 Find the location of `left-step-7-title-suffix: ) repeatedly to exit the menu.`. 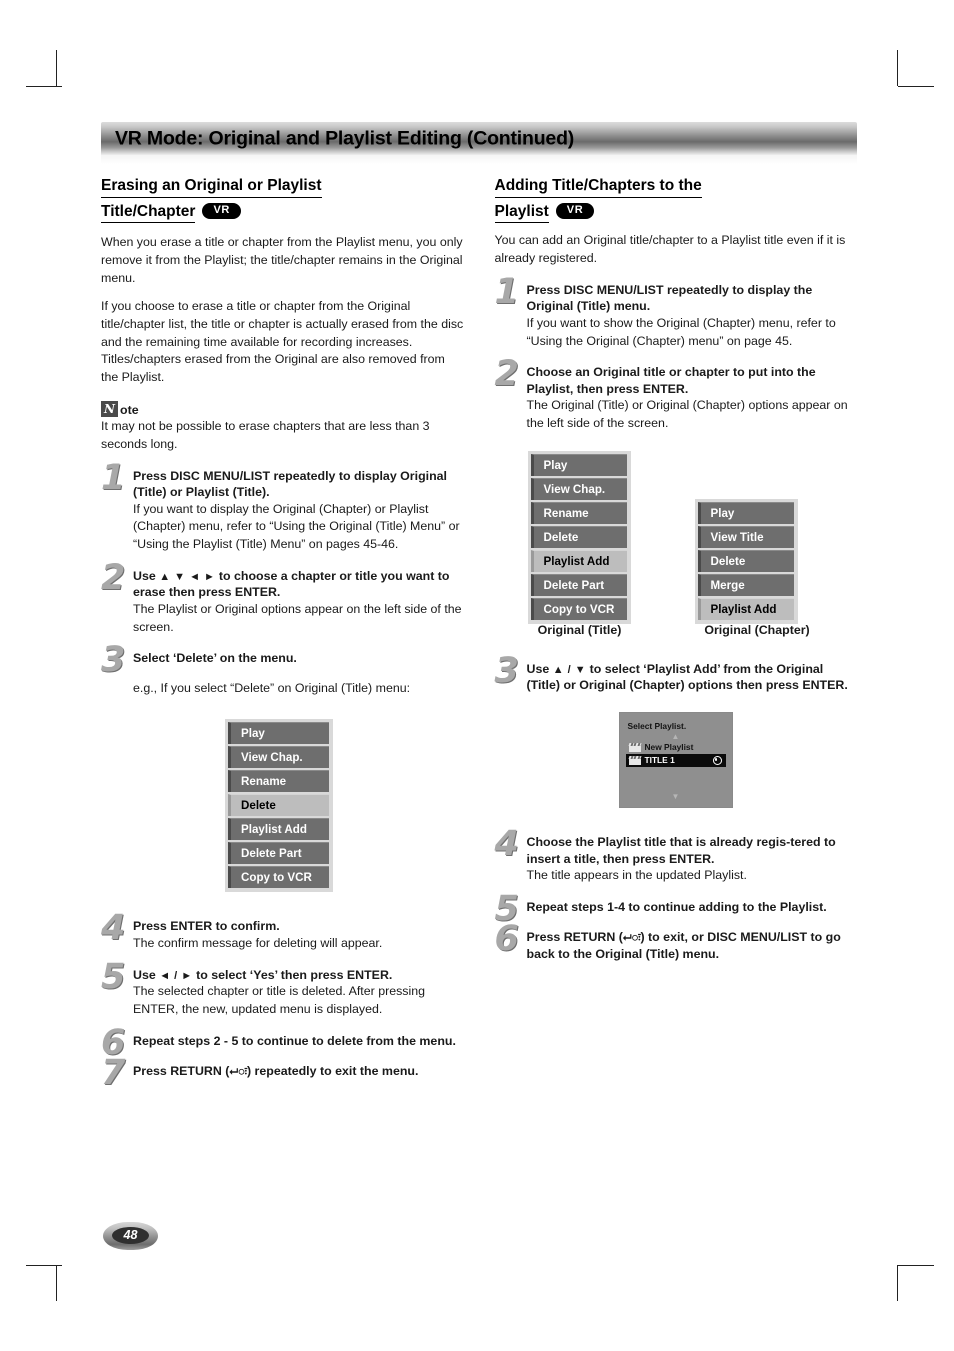

left-step-7-title-suffix: ) repeatedly to exit the menu. is located at coordinates (332, 1071).